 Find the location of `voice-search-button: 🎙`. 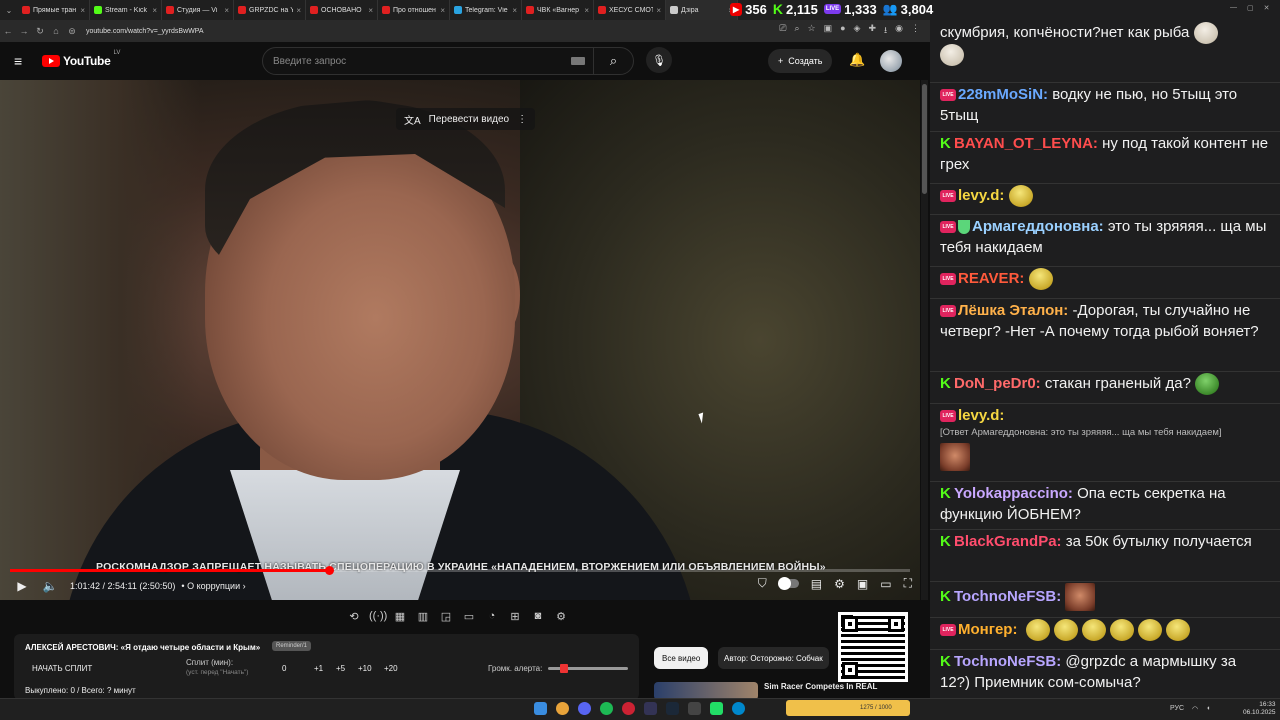

voice-search-button: 🎙 is located at coordinates (659, 60).